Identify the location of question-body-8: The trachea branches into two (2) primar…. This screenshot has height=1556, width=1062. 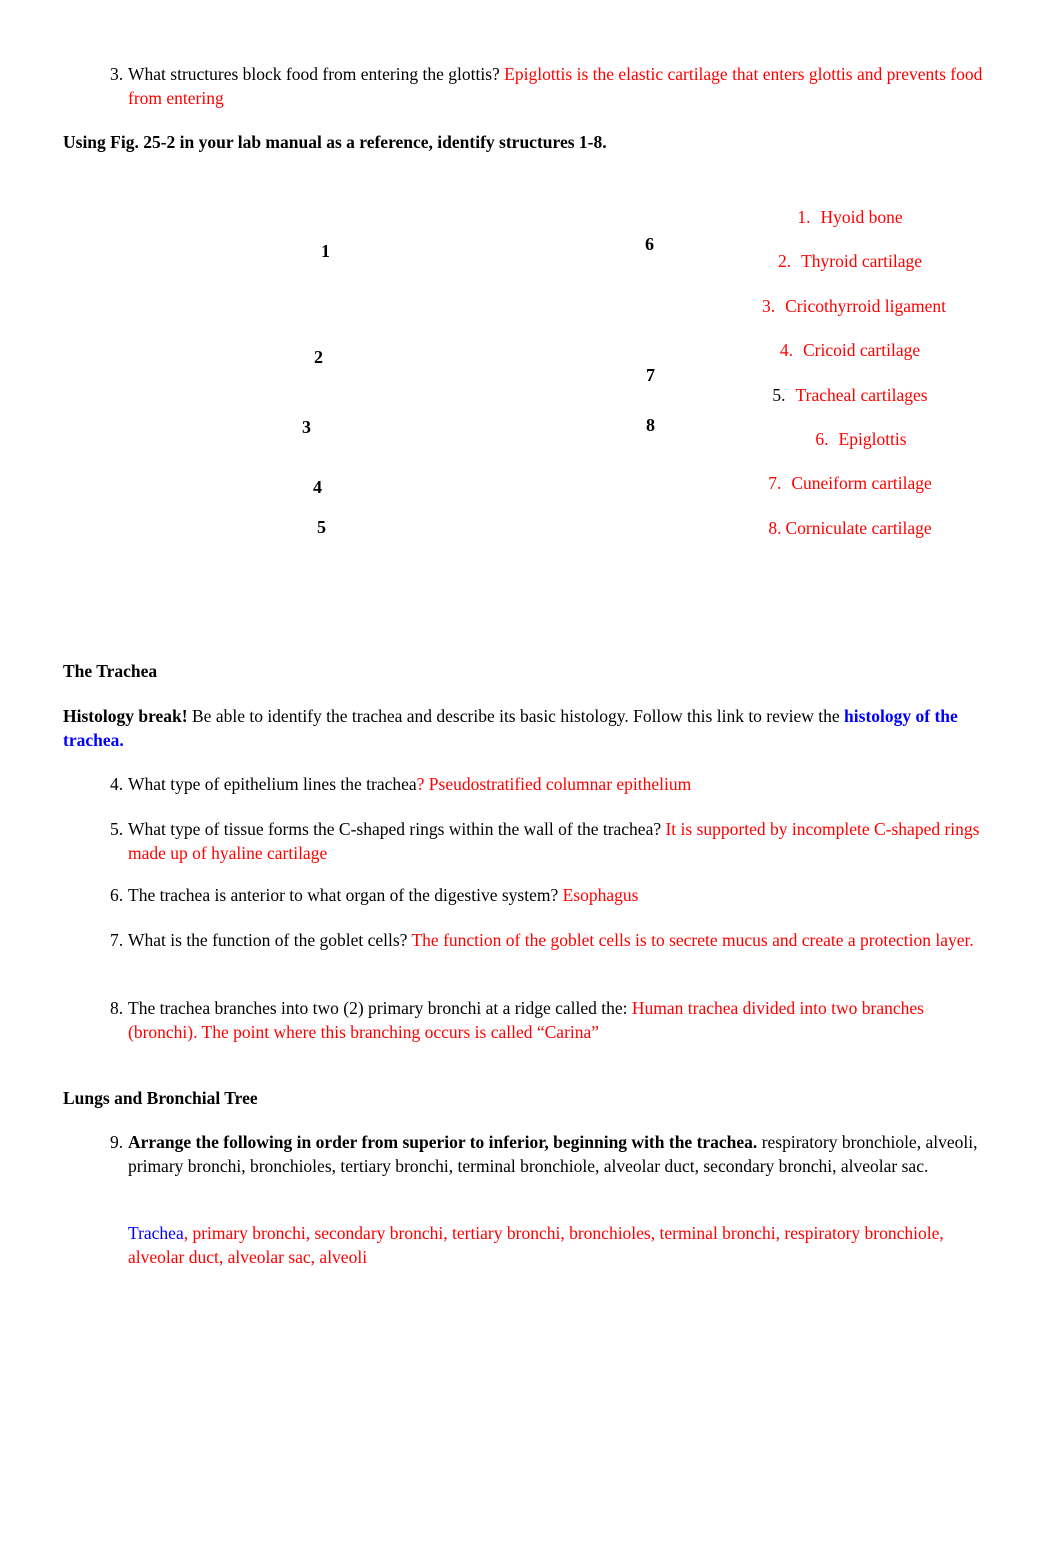
(560, 1020).